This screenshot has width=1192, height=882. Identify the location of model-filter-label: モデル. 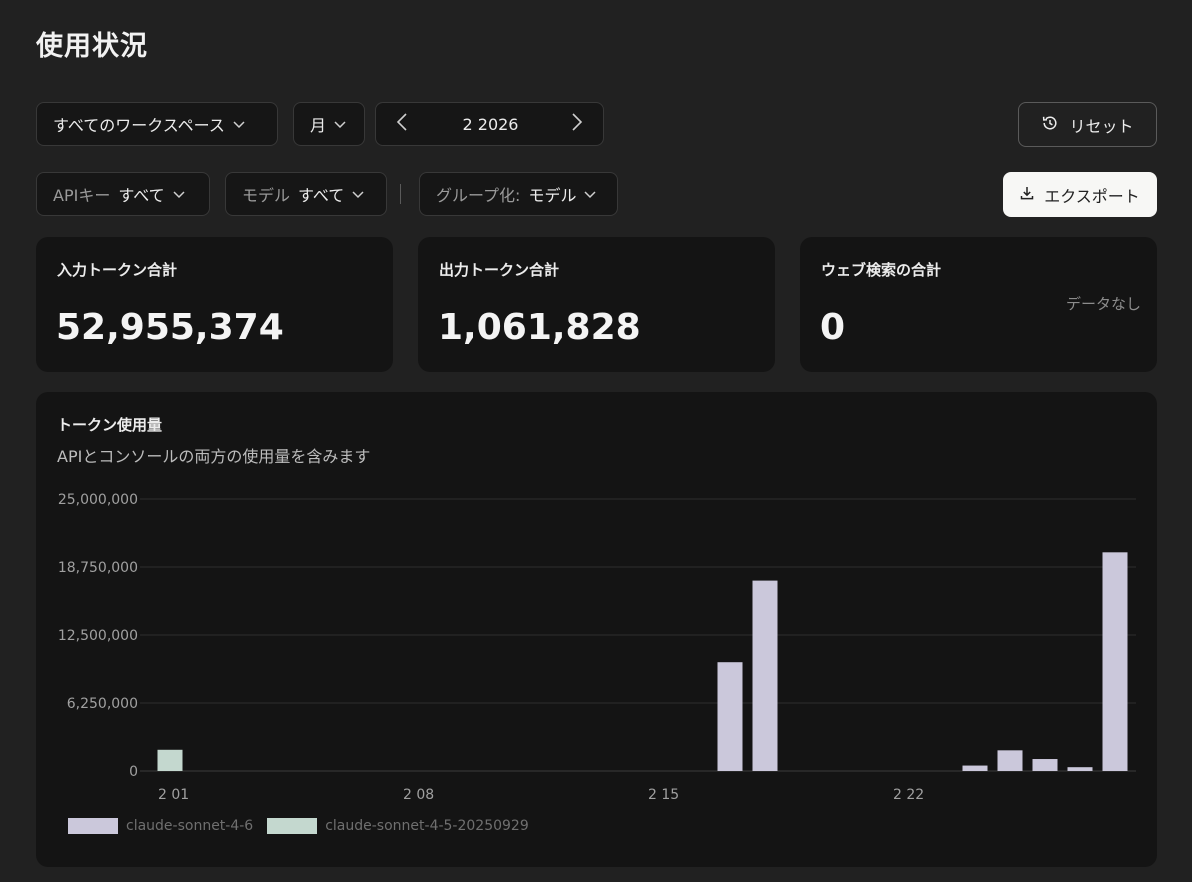
(266, 195).